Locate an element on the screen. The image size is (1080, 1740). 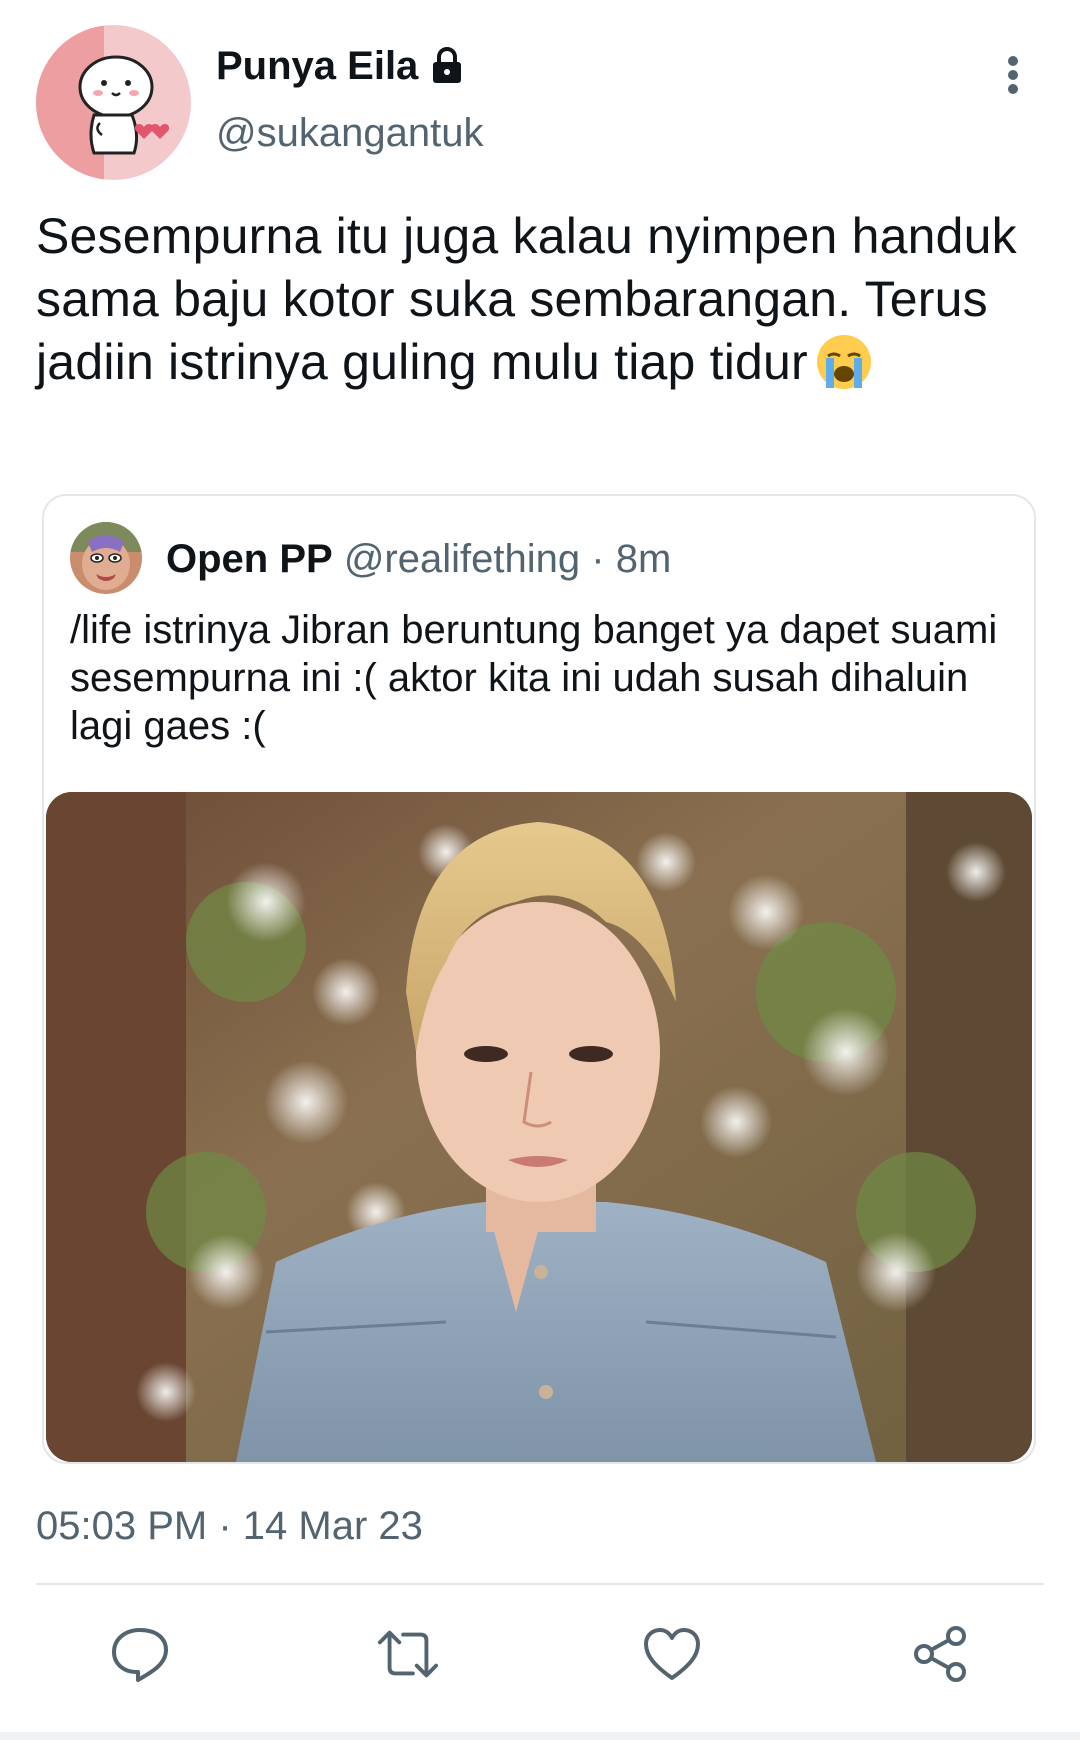
quoted-display-name: Open PP is located at coordinates (249, 559).